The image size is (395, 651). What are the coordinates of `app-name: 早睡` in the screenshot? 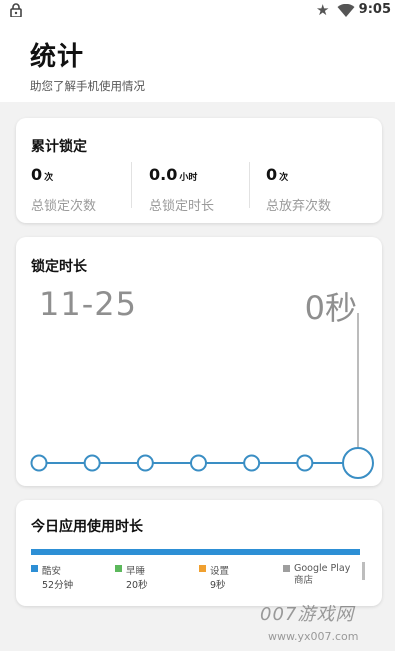 It's located at (136, 571).